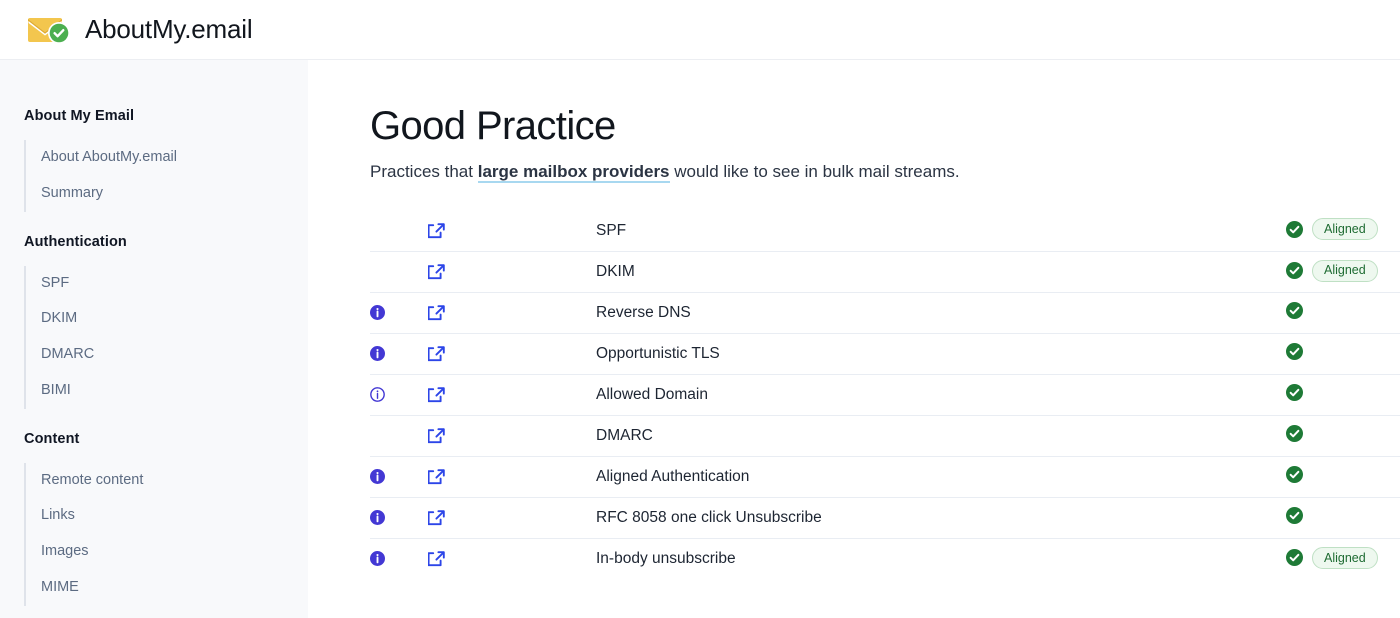 The width and height of the screenshot is (1400, 618). Describe the element at coordinates (885, 477) in the screenshot. I see `table-row: Aligned Authentication` at that location.